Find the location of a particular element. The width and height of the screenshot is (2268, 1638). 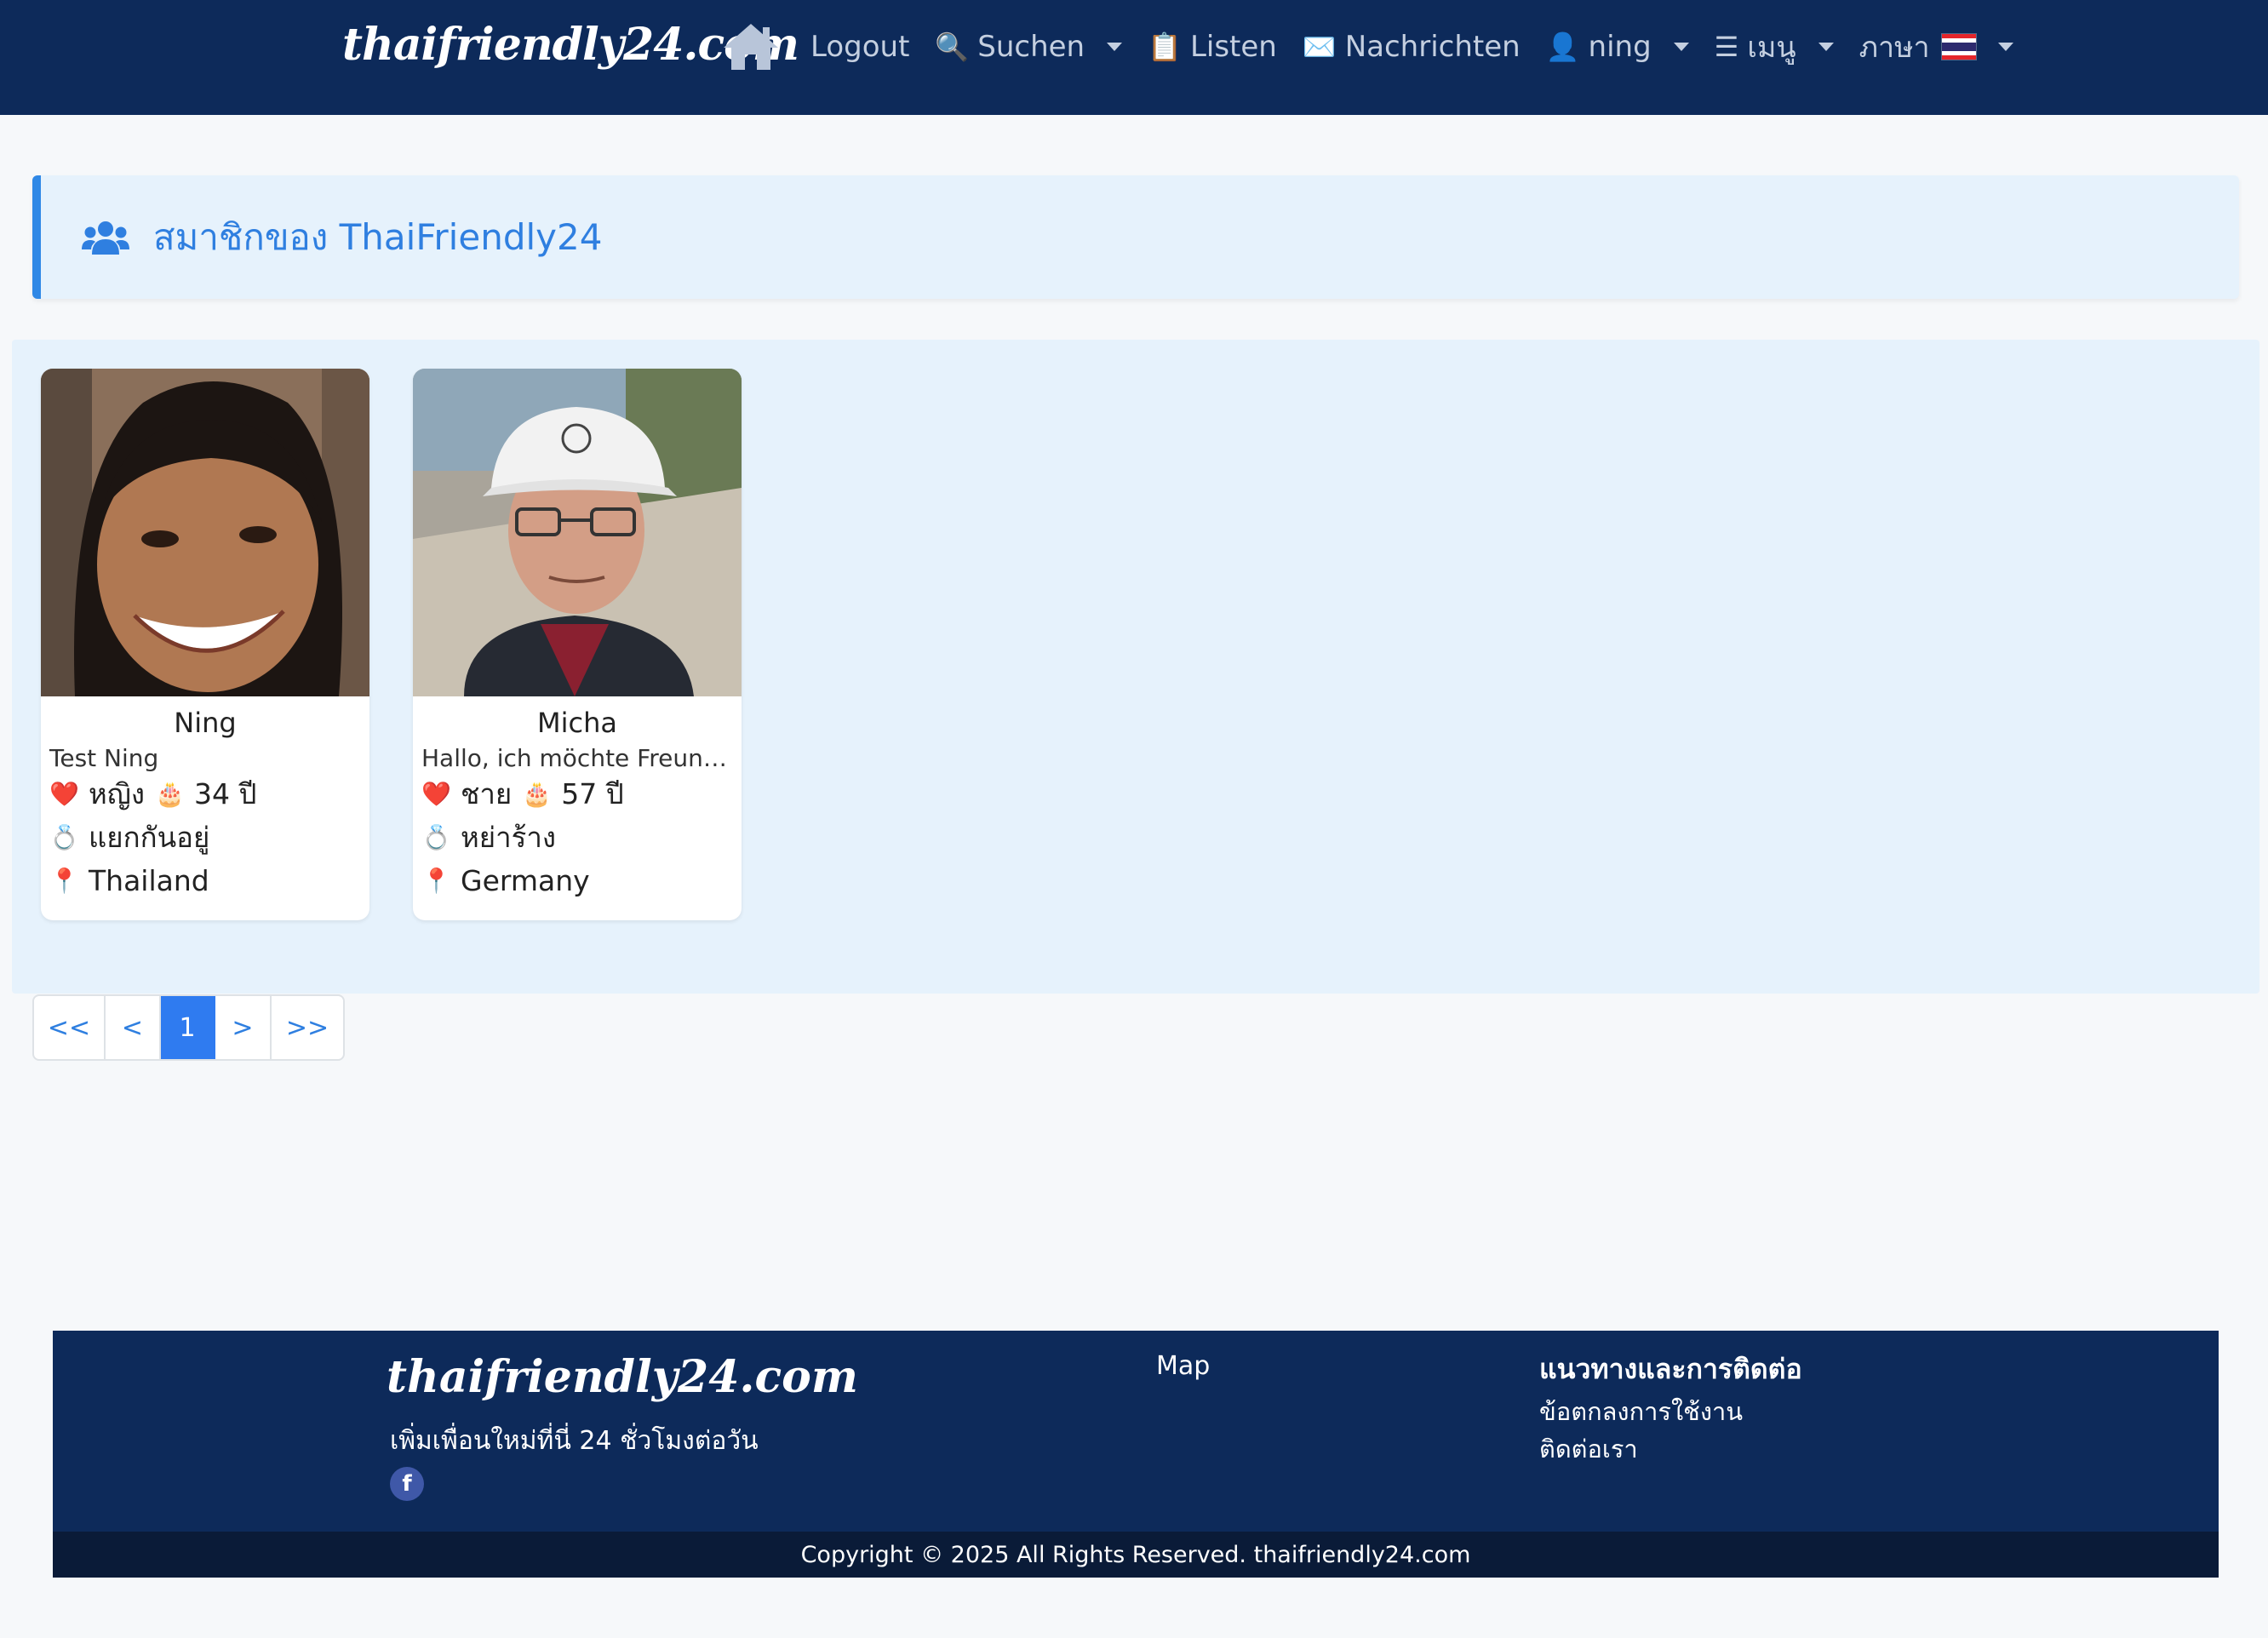

hamburger-icon: ☰ is located at coordinates (1726, 47).